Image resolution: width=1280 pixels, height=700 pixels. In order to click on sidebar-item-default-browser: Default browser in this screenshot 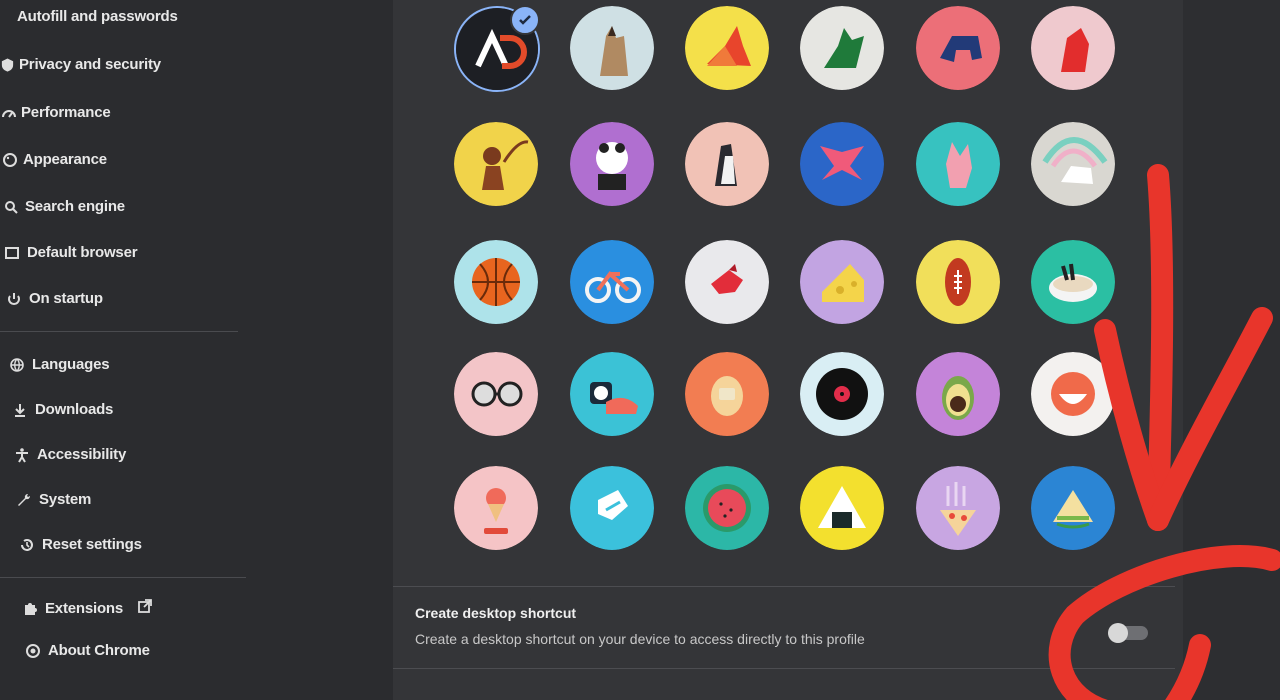, I will do `click(69, 252)`.